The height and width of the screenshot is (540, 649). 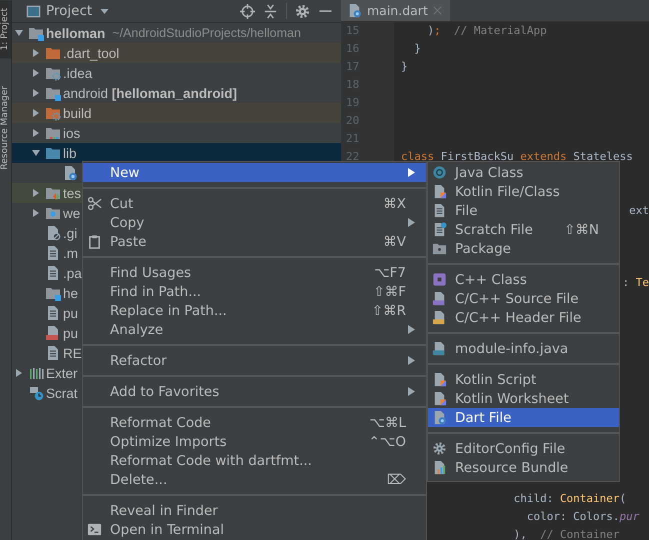 I want to click on keyboard-shortcut: ⌃⌥O, so click(x=387, y=442).